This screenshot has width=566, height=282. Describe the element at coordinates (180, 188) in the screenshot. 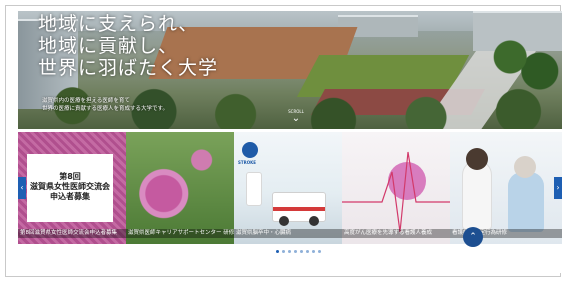

I see `carousel-slide: 滋賀県医師キャリアサポートセンター 研修` at that location.